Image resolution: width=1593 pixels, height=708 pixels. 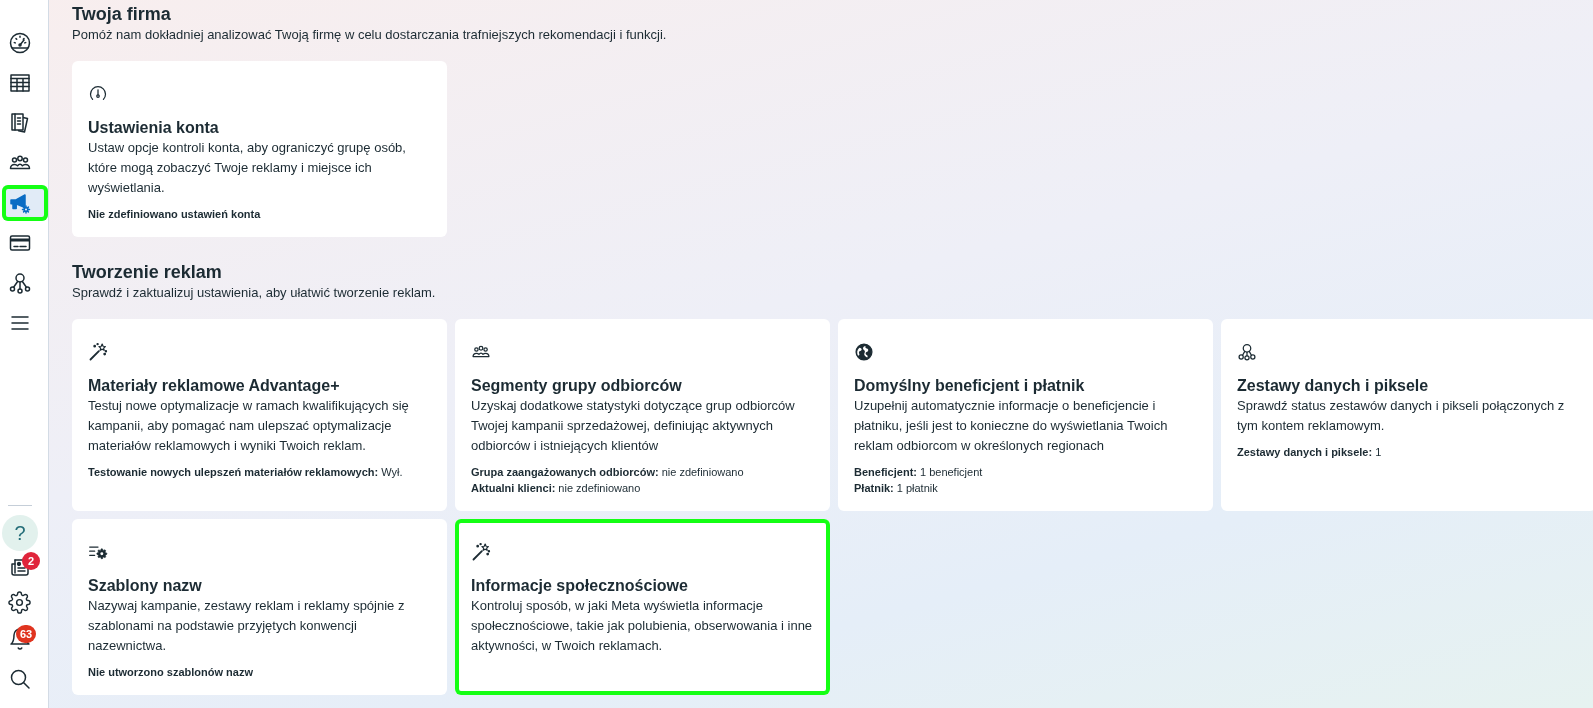 I want to click on card-detail: Testowanie nowych ulepszeń materiałów reklamowych: Wył., so click(x=246, y=472).